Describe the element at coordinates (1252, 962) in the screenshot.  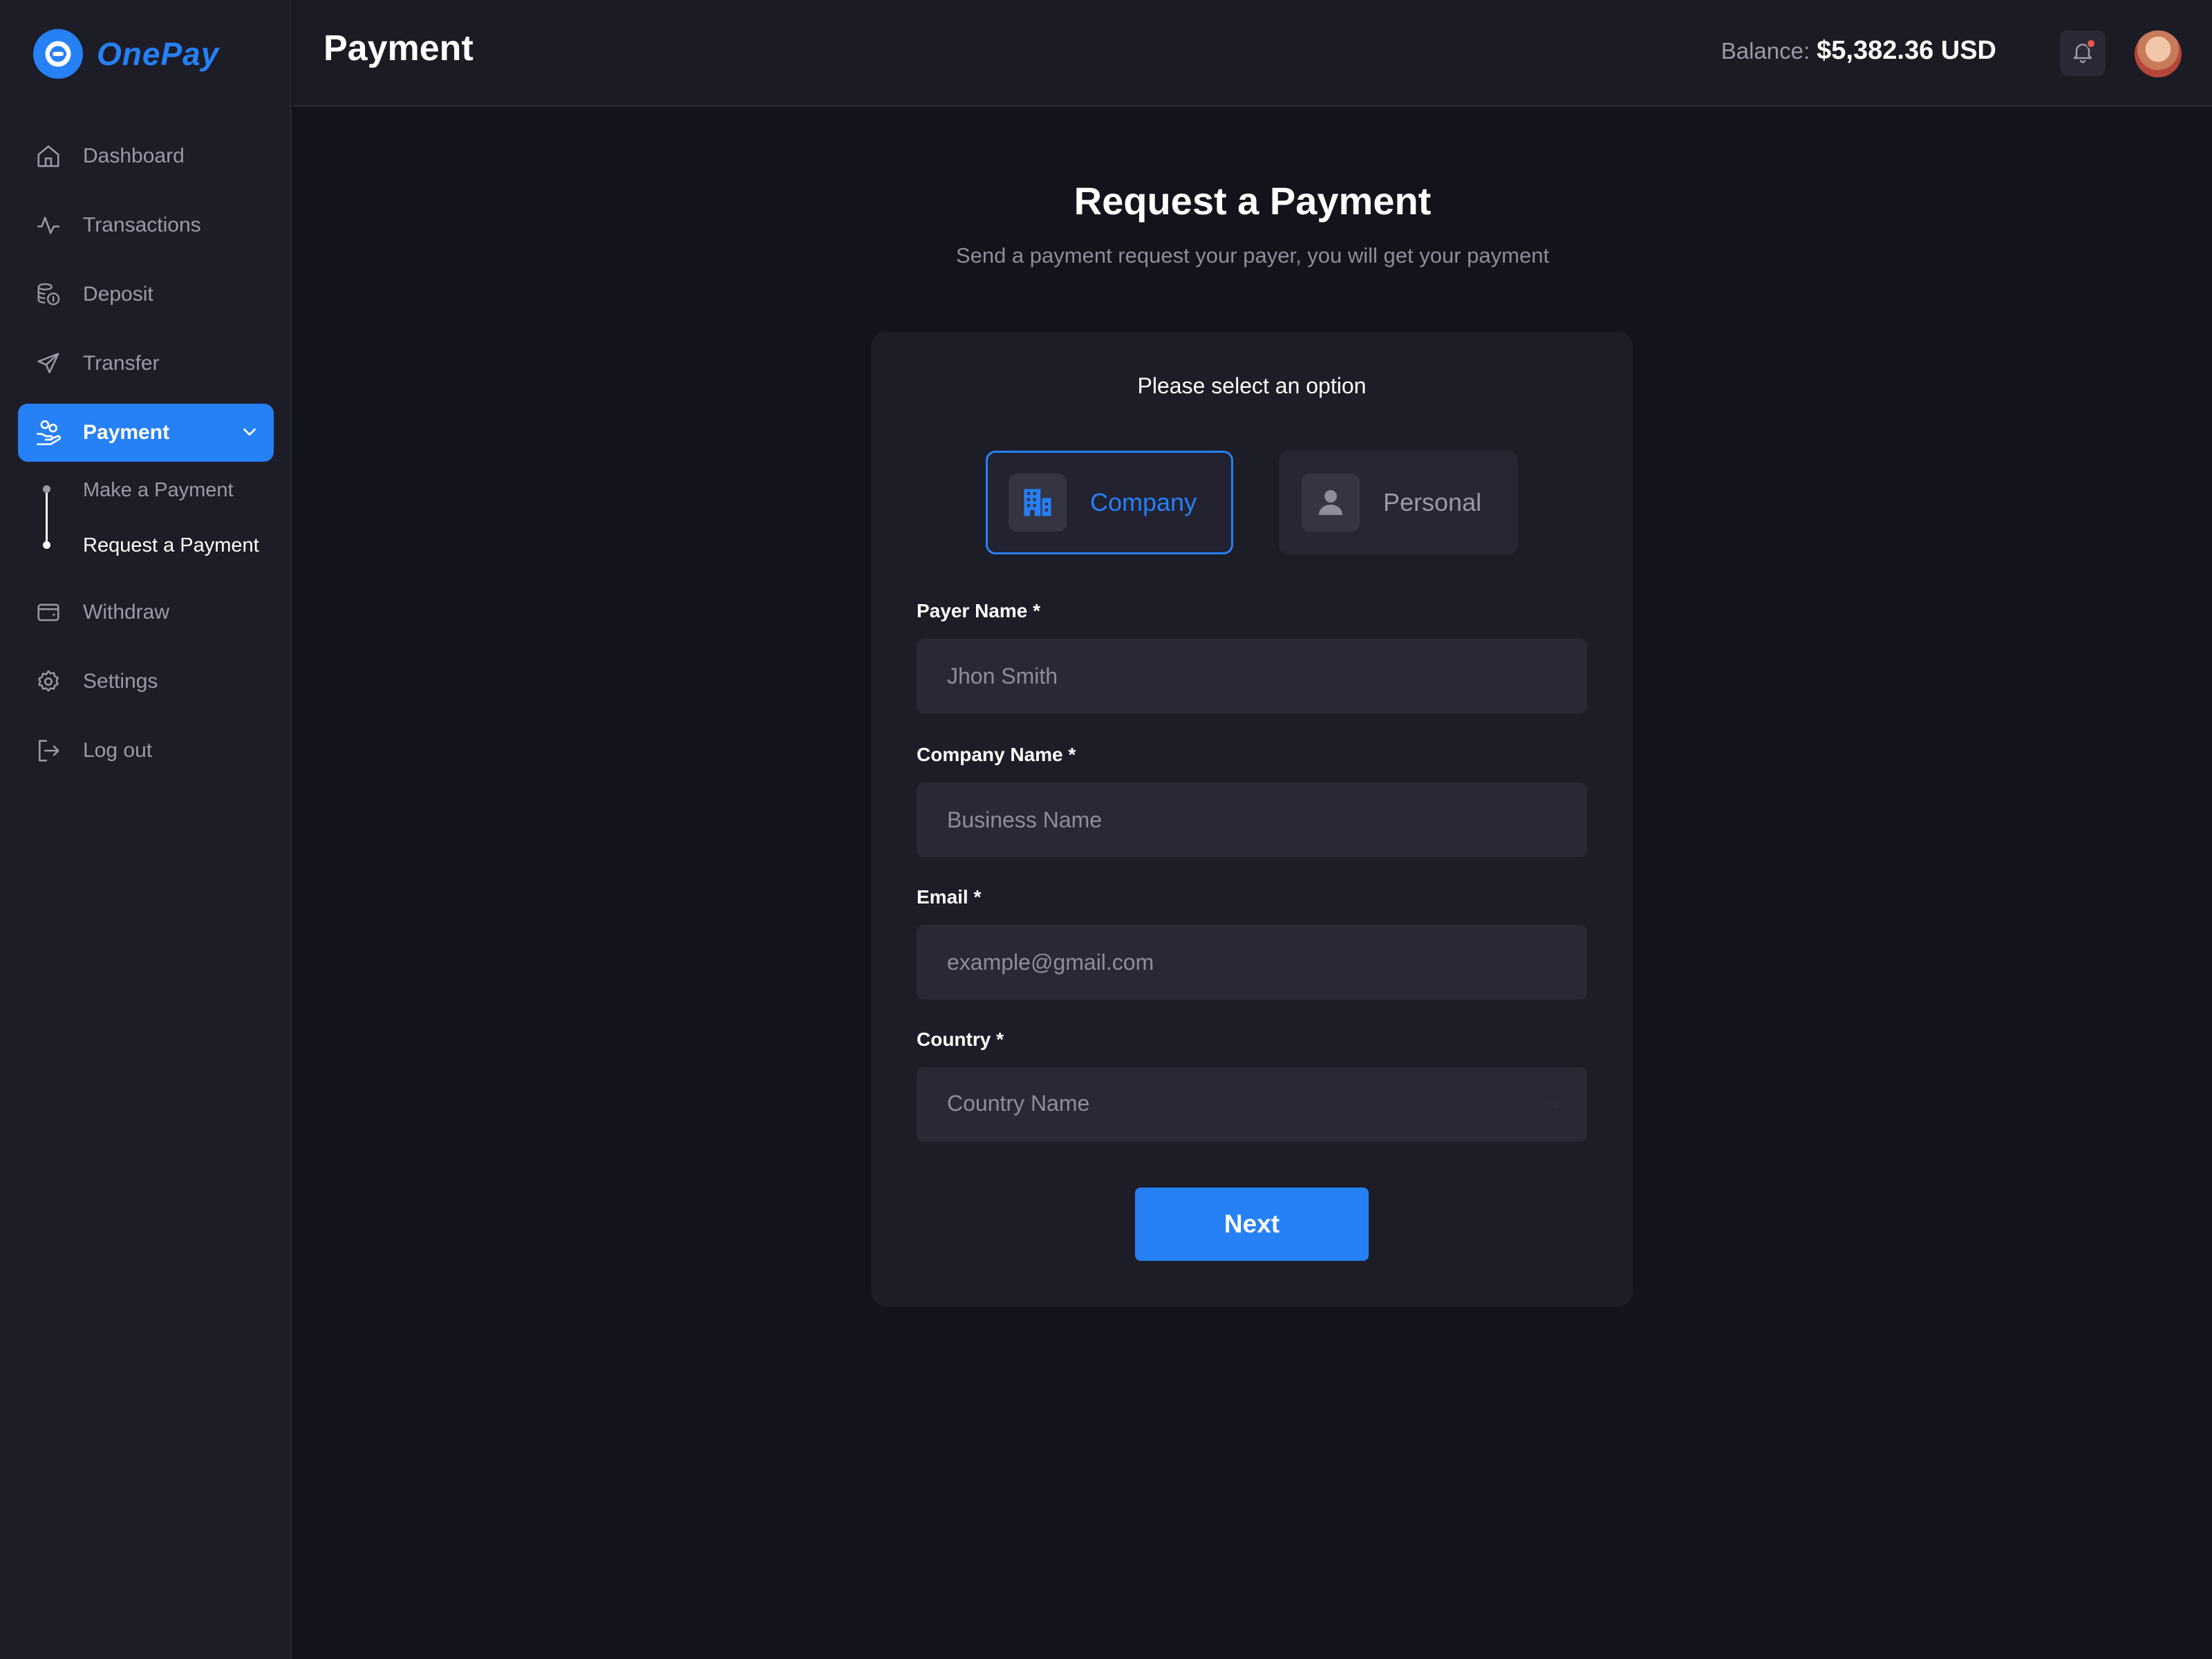
I see `email-field` at that location.